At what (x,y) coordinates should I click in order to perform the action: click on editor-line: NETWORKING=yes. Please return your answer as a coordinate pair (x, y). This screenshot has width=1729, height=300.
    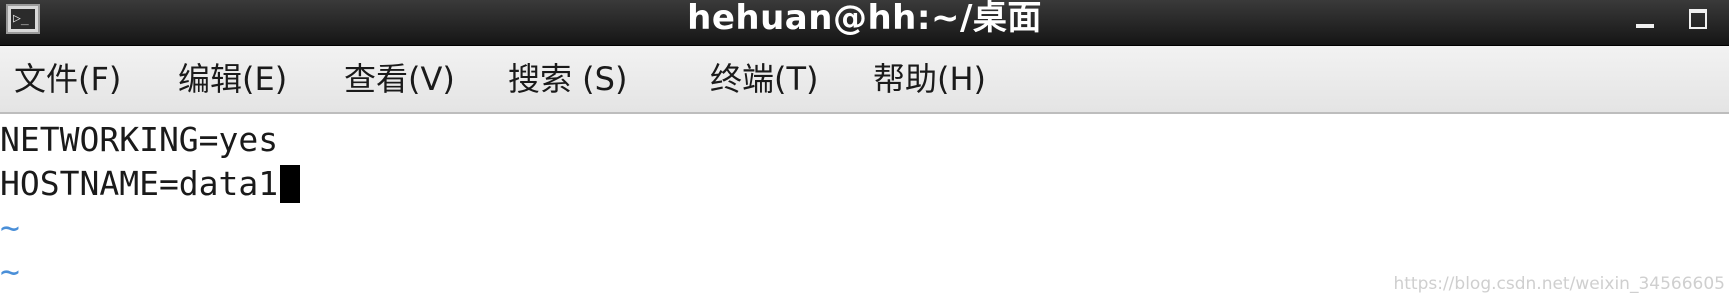
    Looking at the image, I should click on (139, 140).